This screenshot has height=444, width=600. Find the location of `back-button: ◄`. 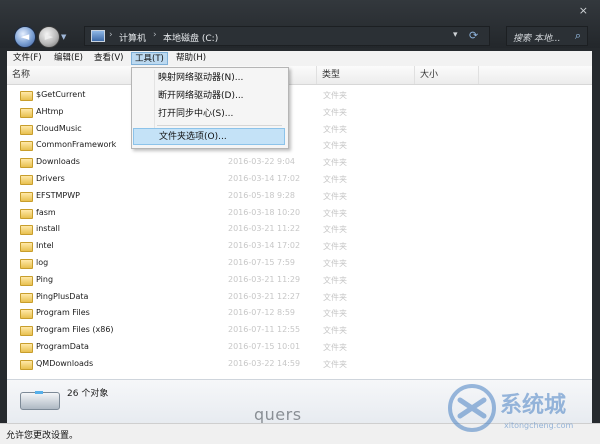

back-button: ◄ is located at coordinates (25, 37).